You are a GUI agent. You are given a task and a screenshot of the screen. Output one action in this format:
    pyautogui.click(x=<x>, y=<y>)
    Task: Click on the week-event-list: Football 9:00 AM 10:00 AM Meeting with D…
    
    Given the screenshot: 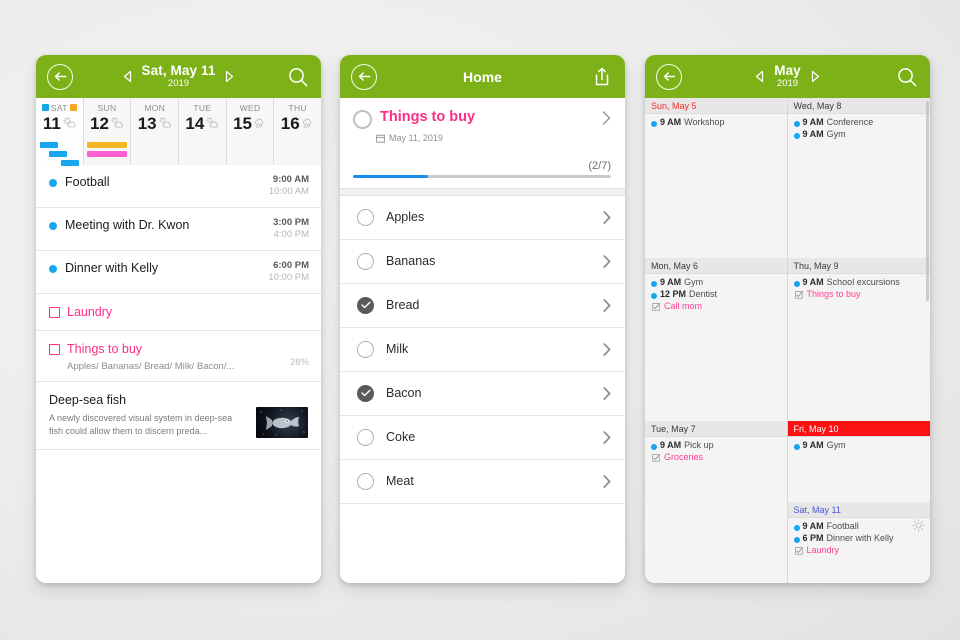 What is the action you would take?
    pyautogui.click(x=178, y=229)
    